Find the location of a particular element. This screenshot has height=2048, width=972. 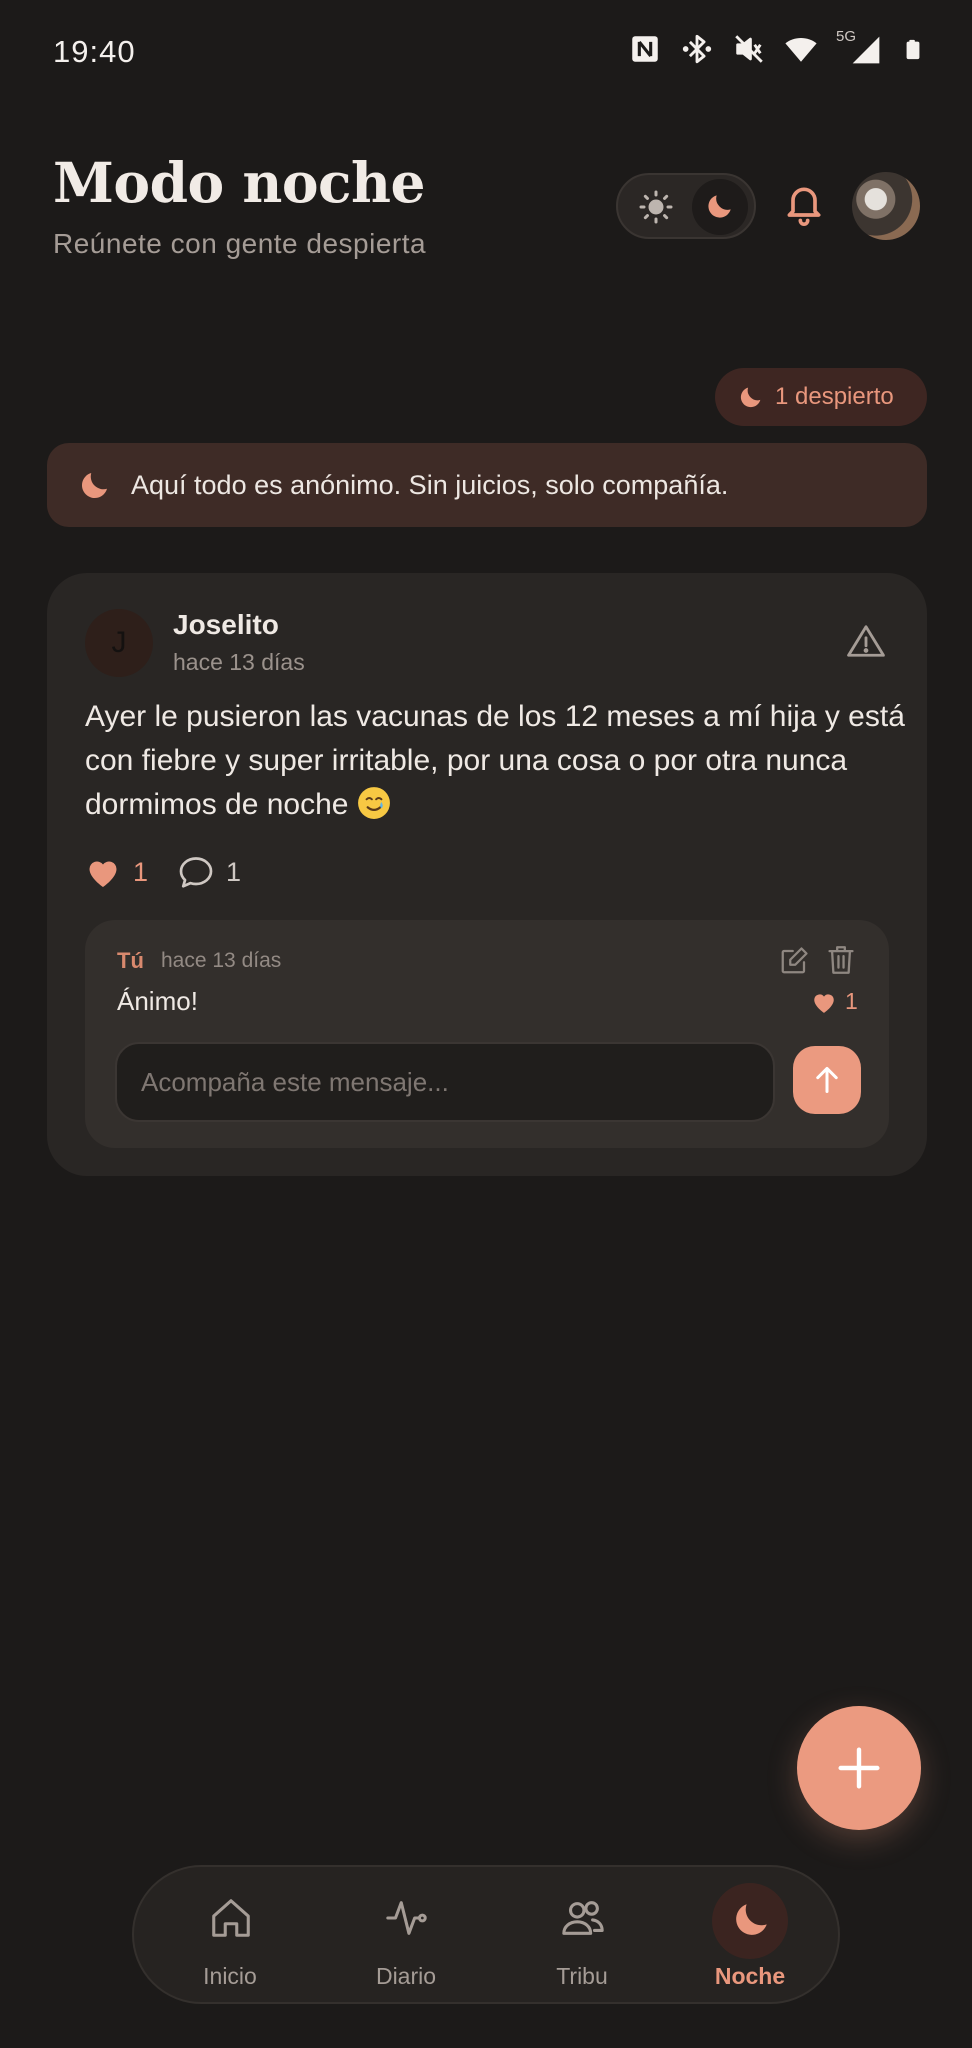

new-post-button is located at coordinates (859, 1768).